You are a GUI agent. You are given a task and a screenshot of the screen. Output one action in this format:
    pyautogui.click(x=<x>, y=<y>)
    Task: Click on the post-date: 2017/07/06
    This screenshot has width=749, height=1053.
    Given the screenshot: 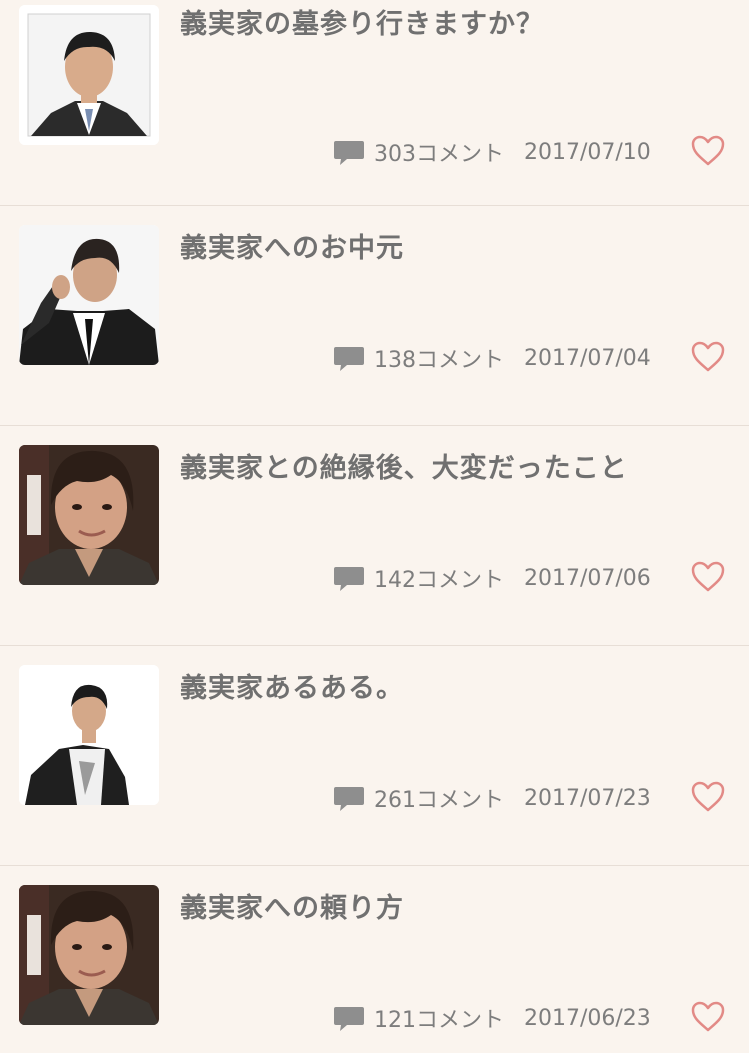 What is the action you would take?
    pyautogui.click(x=587, y=578)
    